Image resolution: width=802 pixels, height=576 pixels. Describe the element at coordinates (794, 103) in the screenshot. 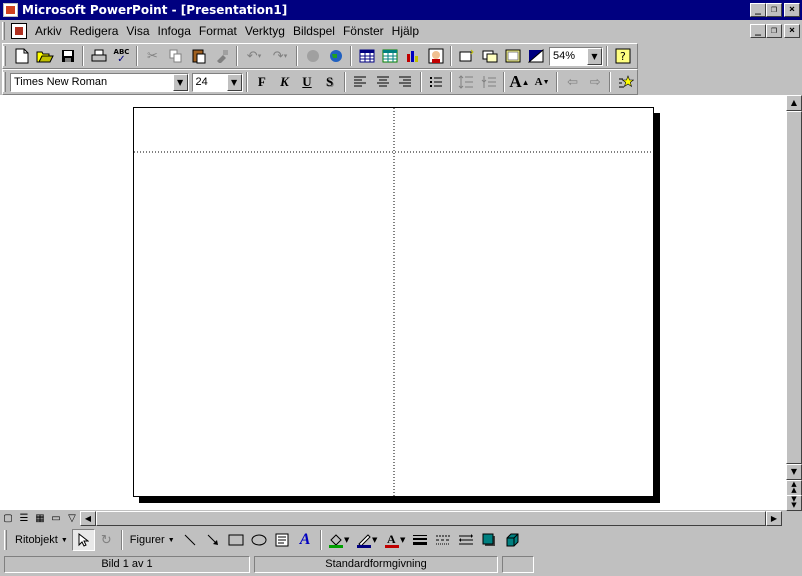

I see `scroll-up-button: ▲` at that location.